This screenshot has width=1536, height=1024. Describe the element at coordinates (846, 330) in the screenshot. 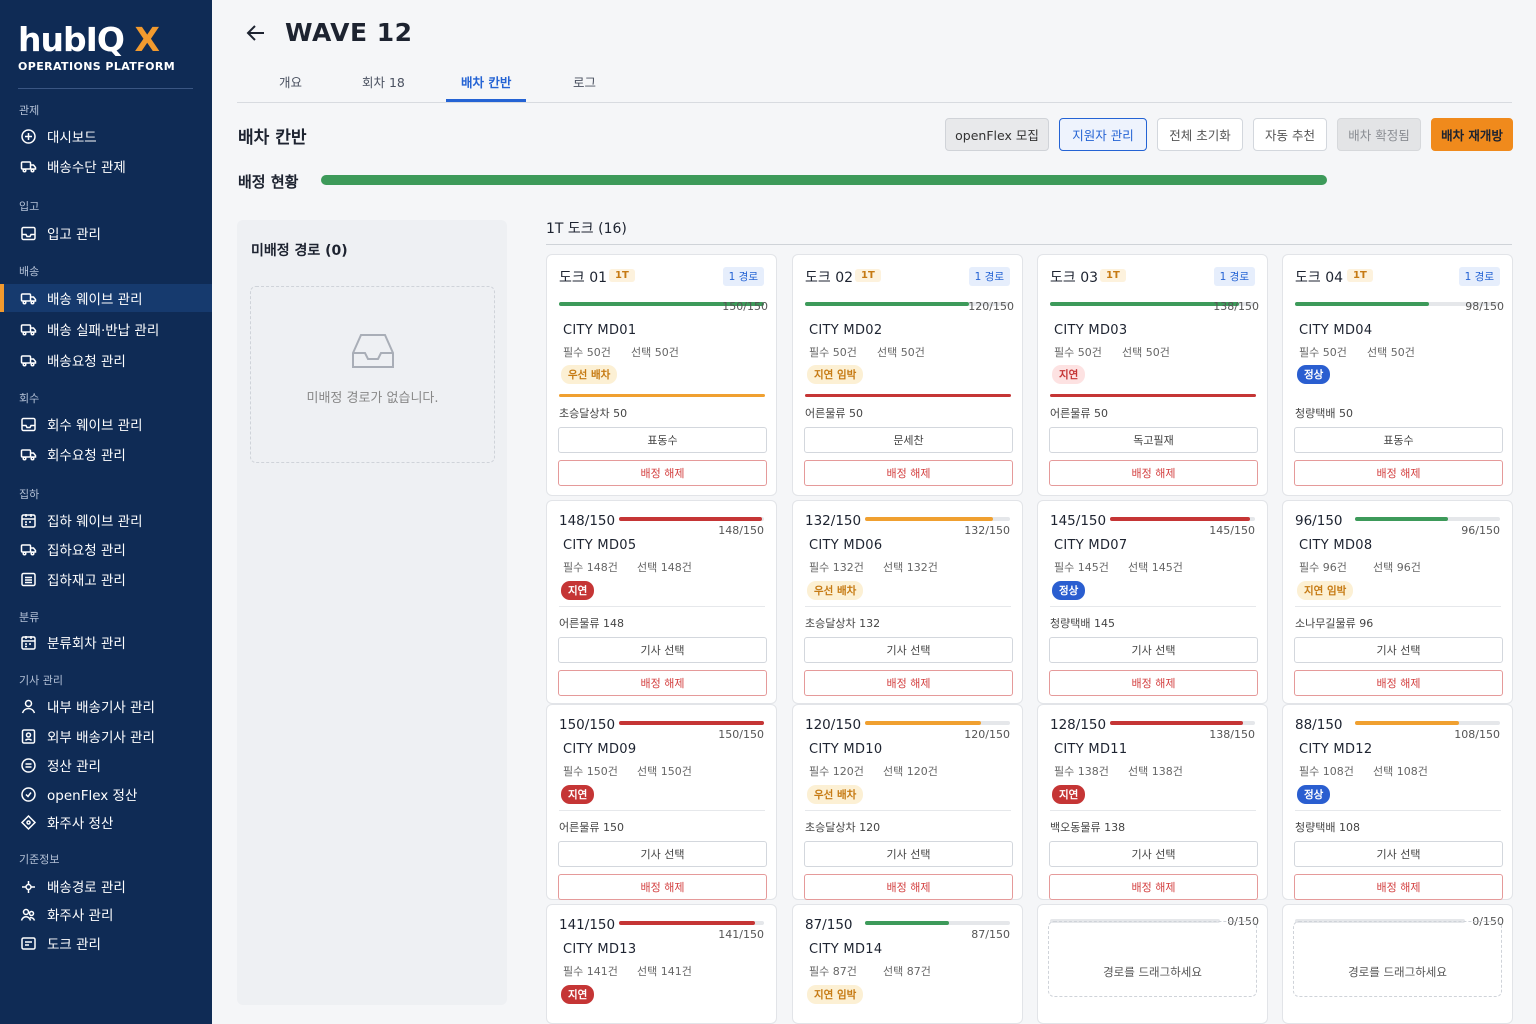

I see `route-city: CITY MD02` at that location.